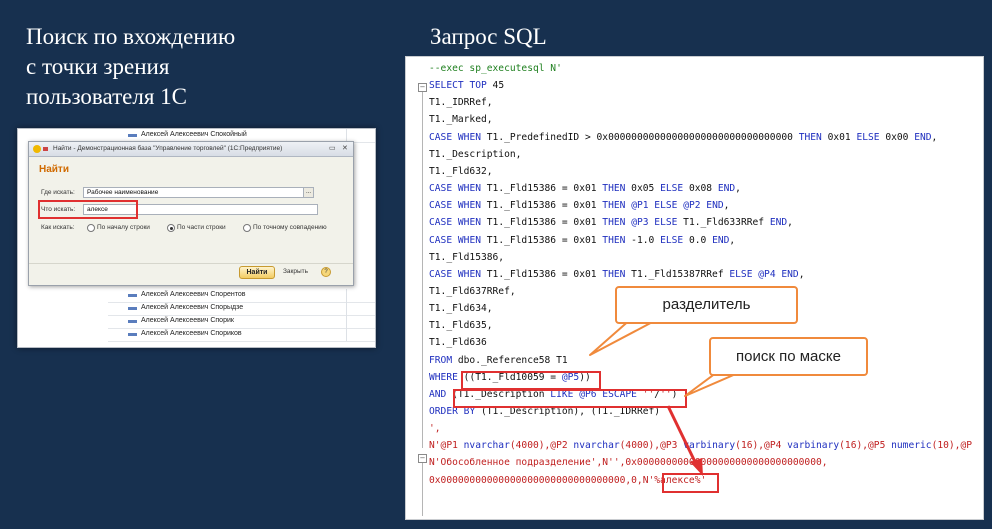 The height and width of the screenshot is (529, 992). What do you see at coordinates (706, 305) in the screenshot?
I see `separator-callout: разделитель` at bounding box center [706, 305].